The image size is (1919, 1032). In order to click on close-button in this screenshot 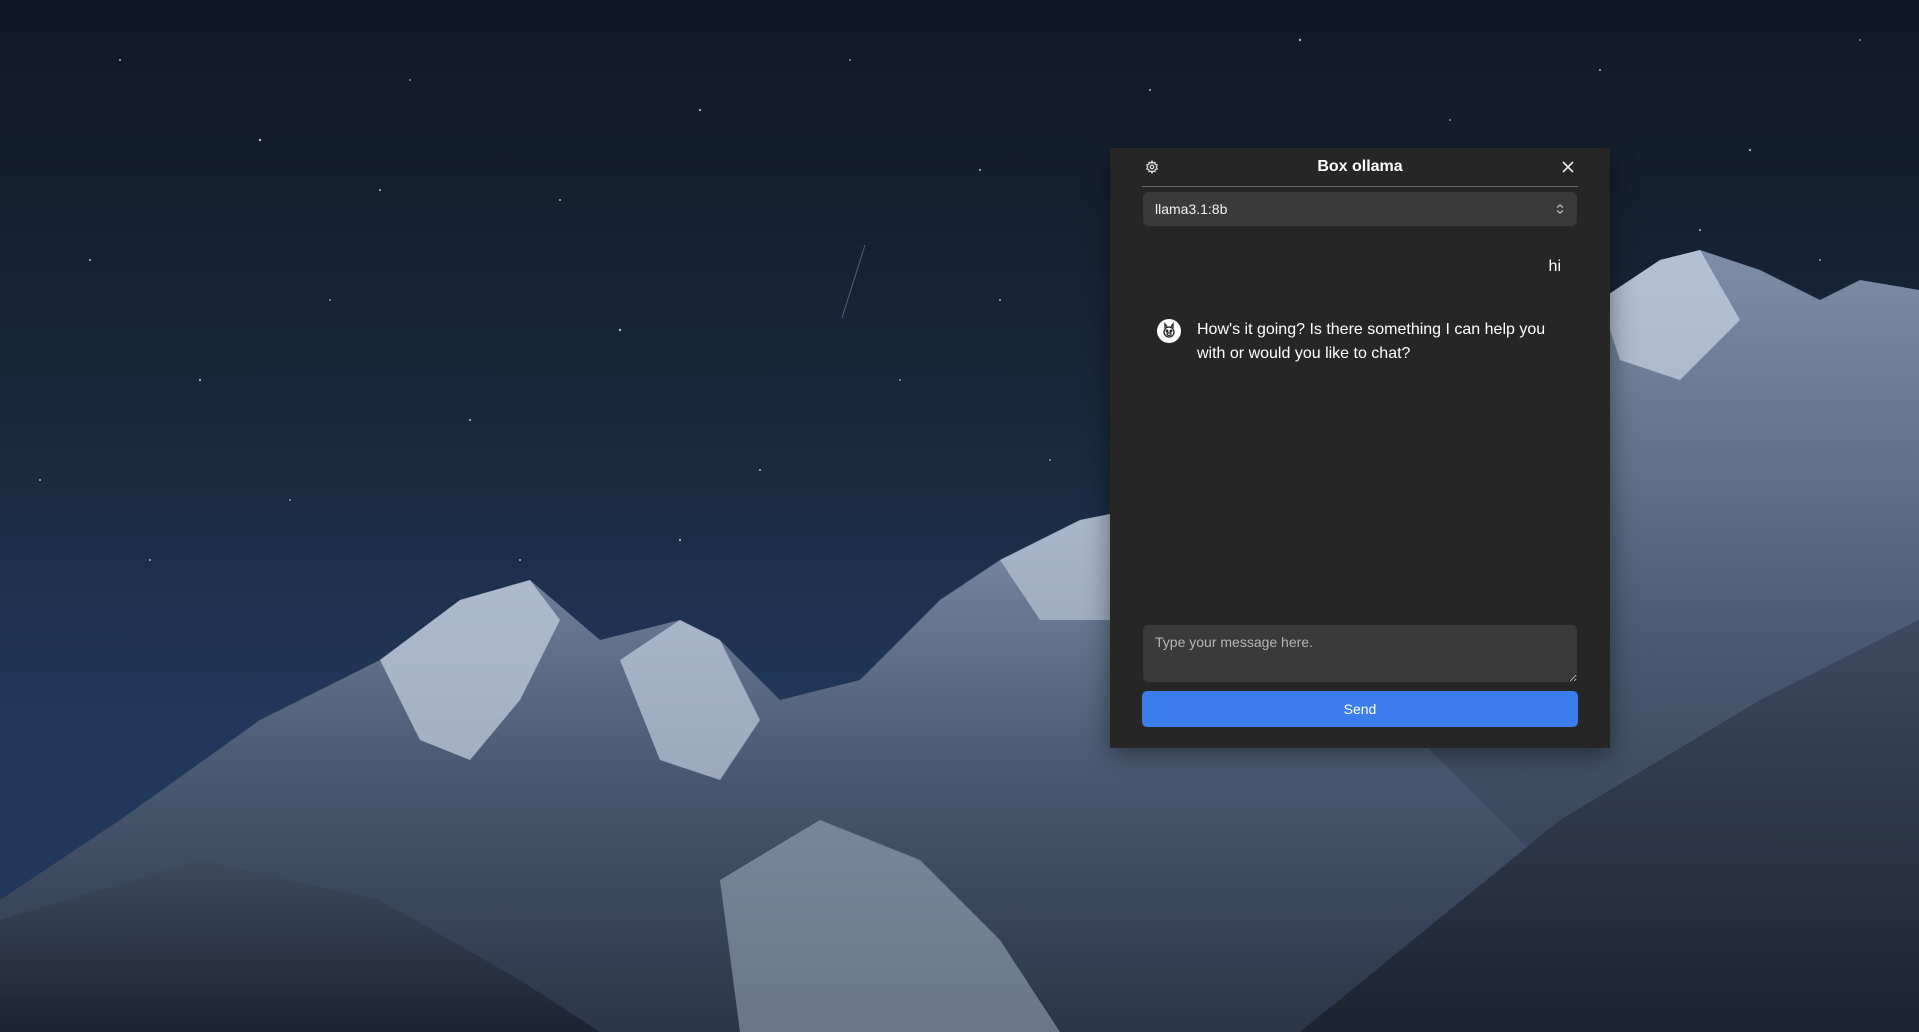, I will do `click(1568, 167)`.